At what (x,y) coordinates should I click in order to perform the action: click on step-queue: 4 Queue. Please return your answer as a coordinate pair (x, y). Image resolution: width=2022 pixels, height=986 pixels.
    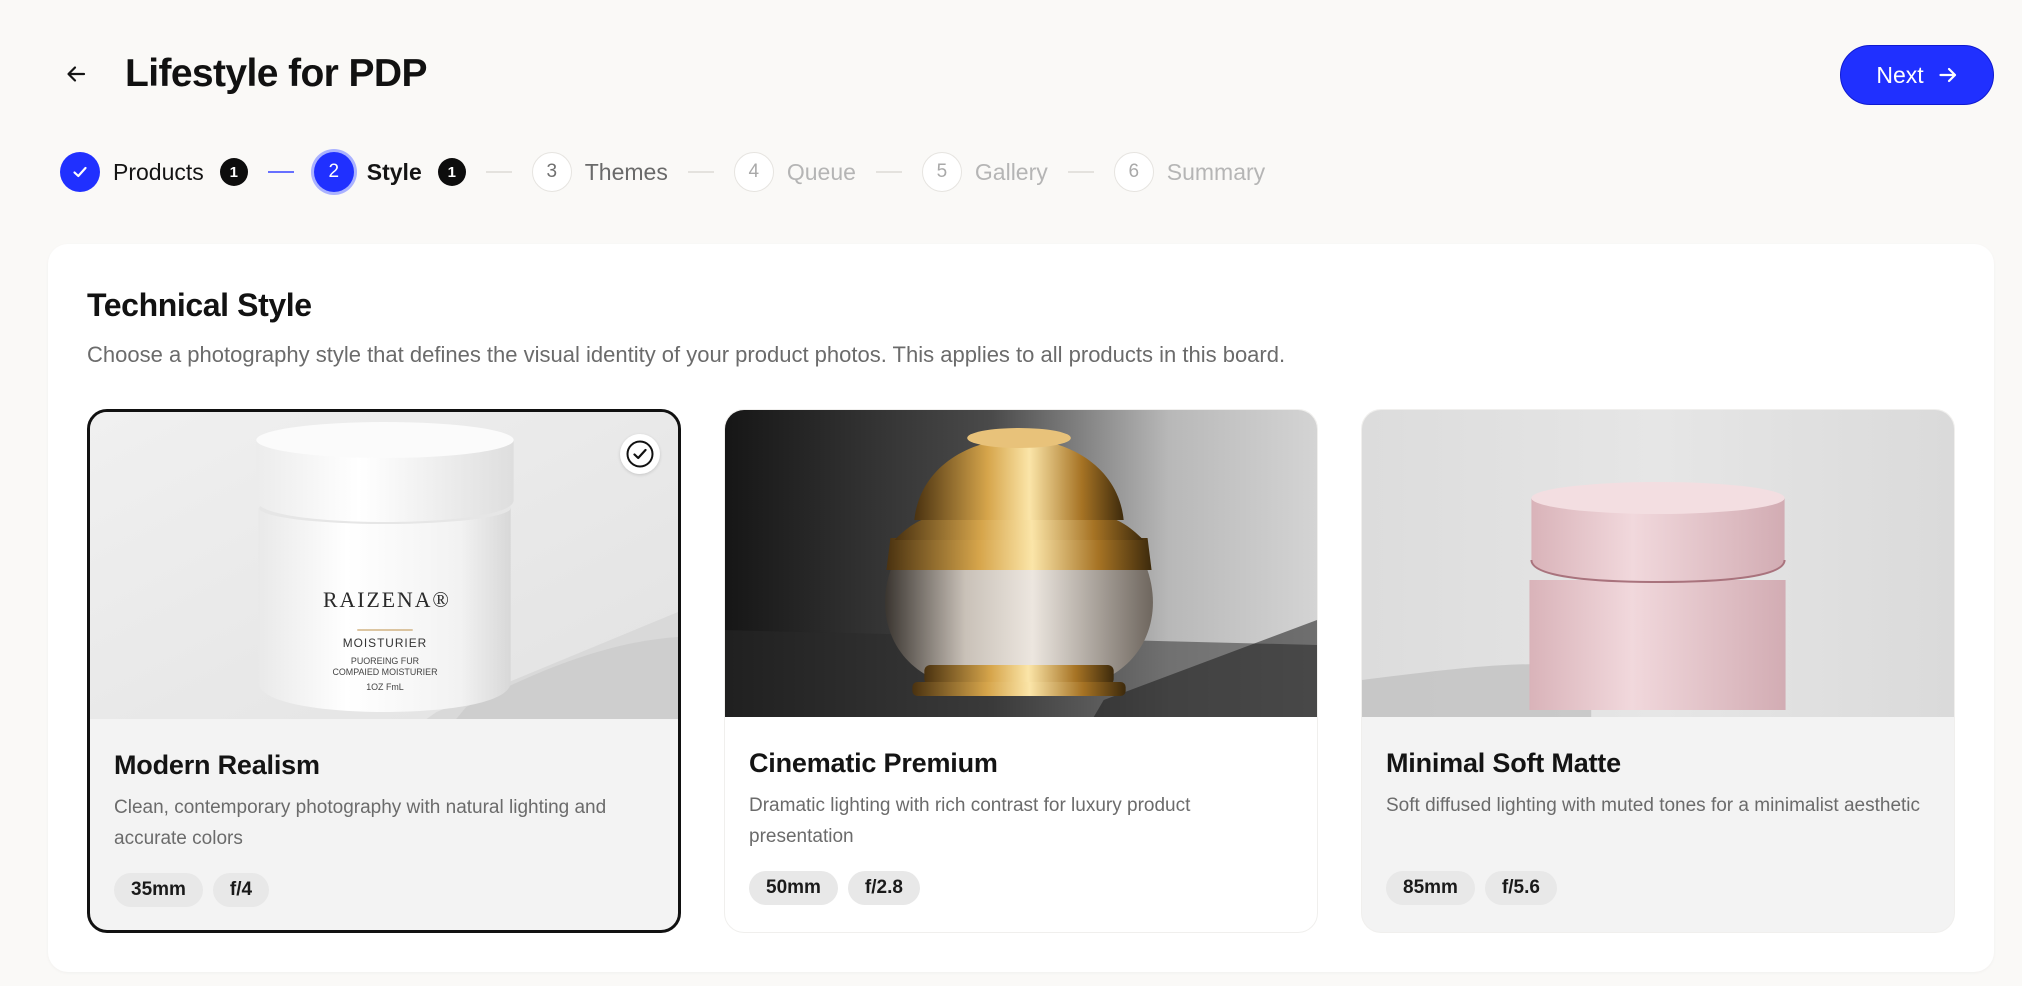
    Looking at the image, I should click on (794, 172).